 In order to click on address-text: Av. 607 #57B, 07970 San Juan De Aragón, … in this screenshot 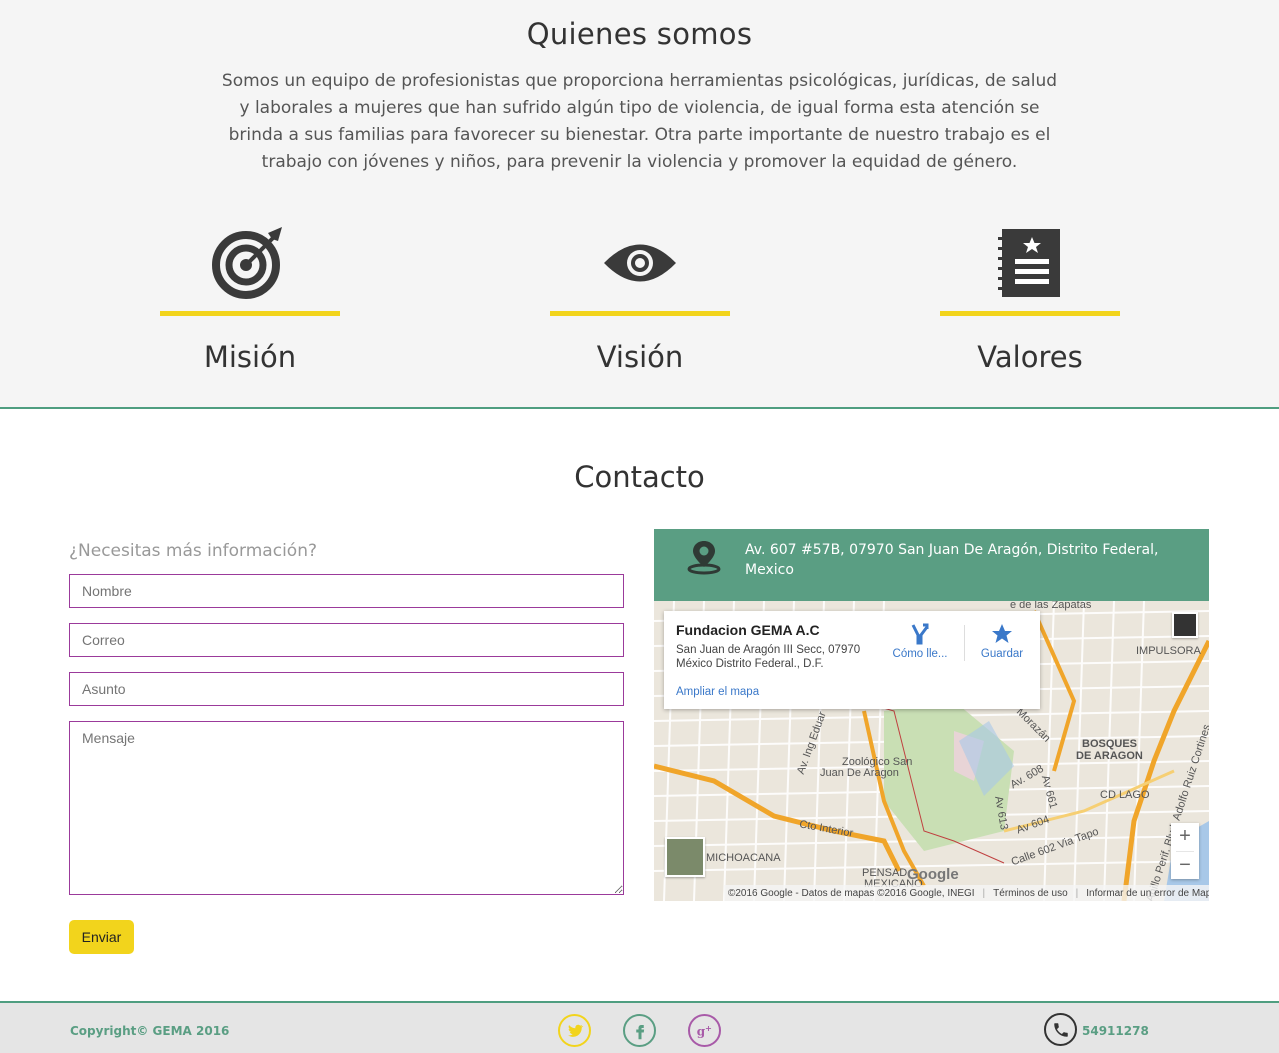, I will do `click(952, 560)`.